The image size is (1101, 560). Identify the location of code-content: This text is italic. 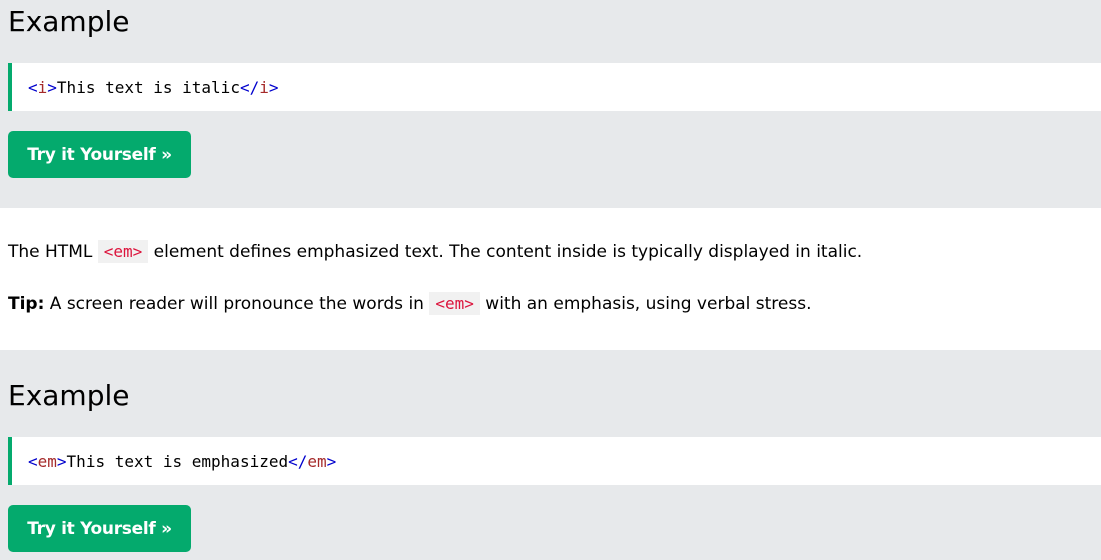
(148, 87).